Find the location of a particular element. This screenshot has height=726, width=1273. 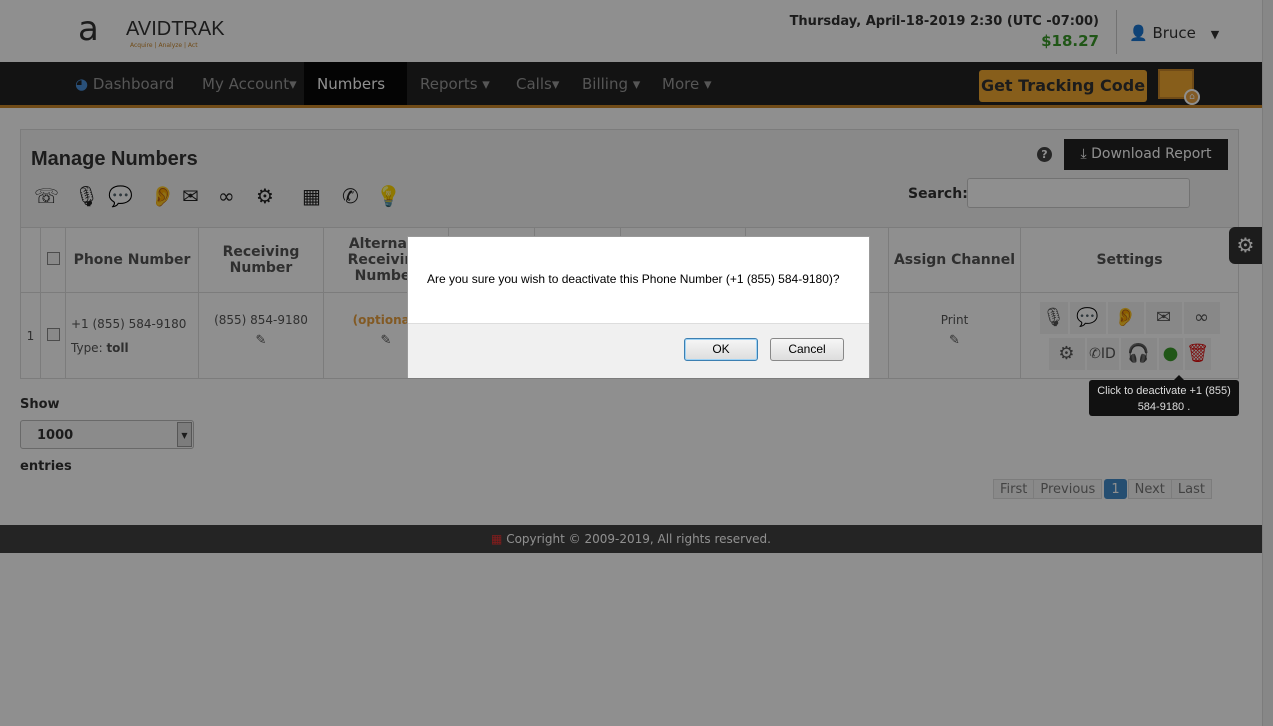

deactivate-tooltip: Click to deactivate +1 (855) 584-9180 . is located at coordinates (1164, 395).